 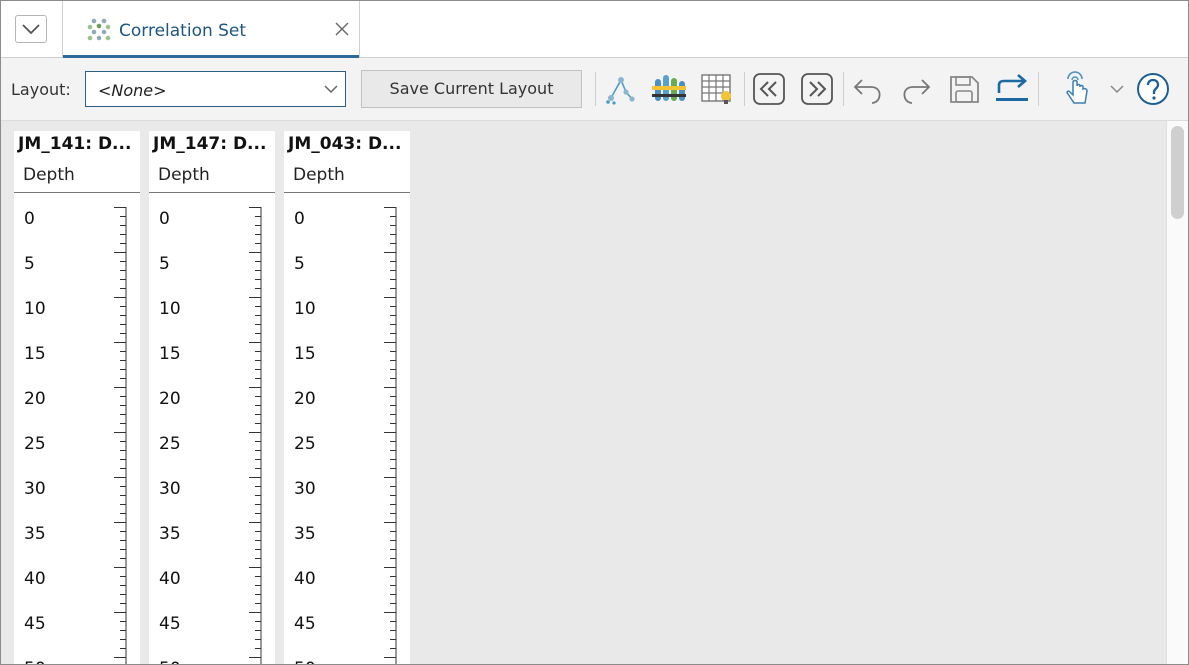 What do you see at coordinates (1177, 392) in the screenshot?
I see `vertical-scrollbar` at bounding box center [1177, 392].